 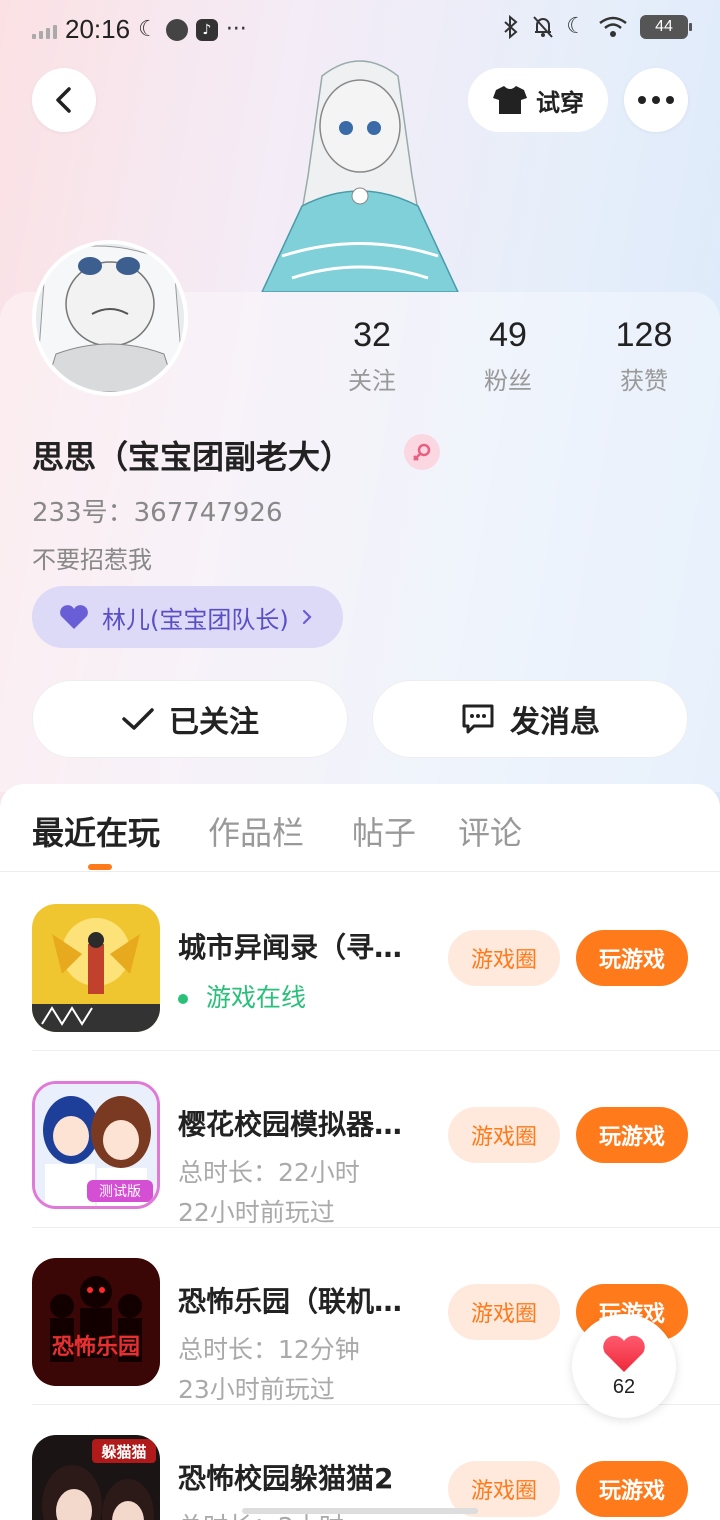 I want to click on try-on-button: 试穿, so click(x=538, y=100).